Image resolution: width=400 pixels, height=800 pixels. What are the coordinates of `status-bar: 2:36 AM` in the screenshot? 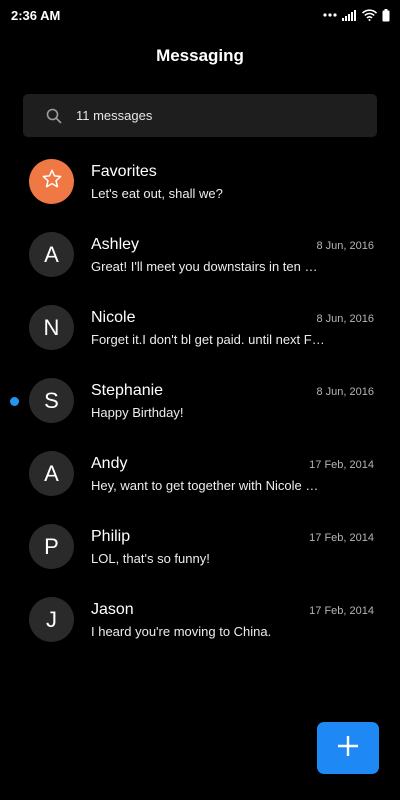 It's located at (200, 15).